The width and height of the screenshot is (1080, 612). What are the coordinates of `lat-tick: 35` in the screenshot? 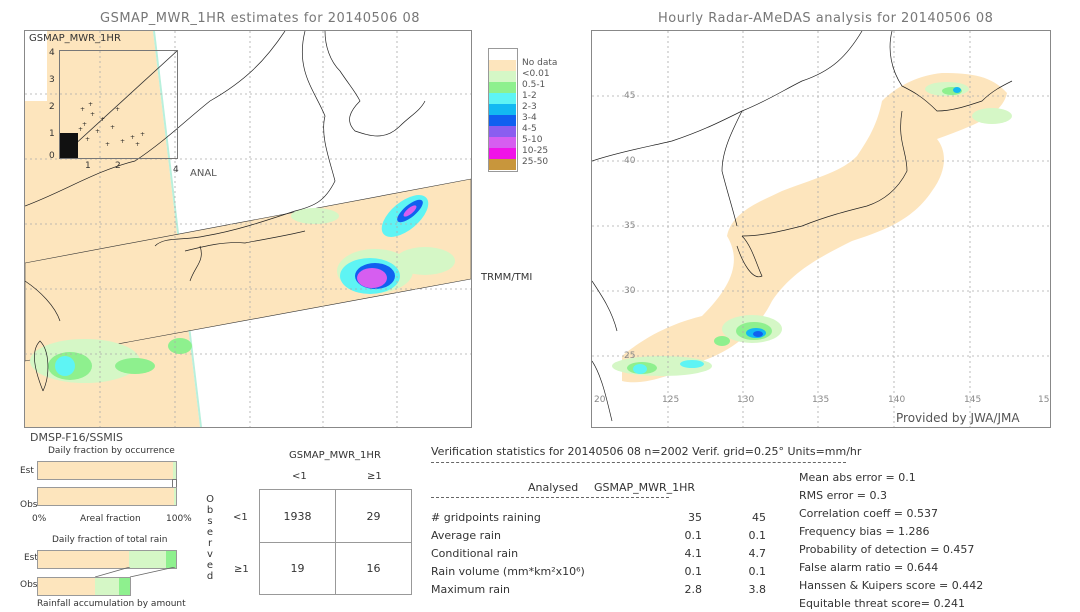 It's located at (630, 226).